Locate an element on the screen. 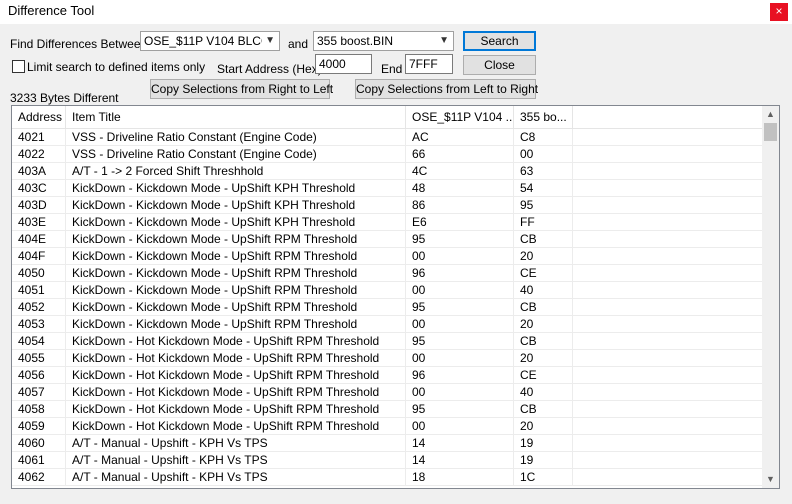  scroll-up-icon: ▲ is located at coordinates (770, 114).